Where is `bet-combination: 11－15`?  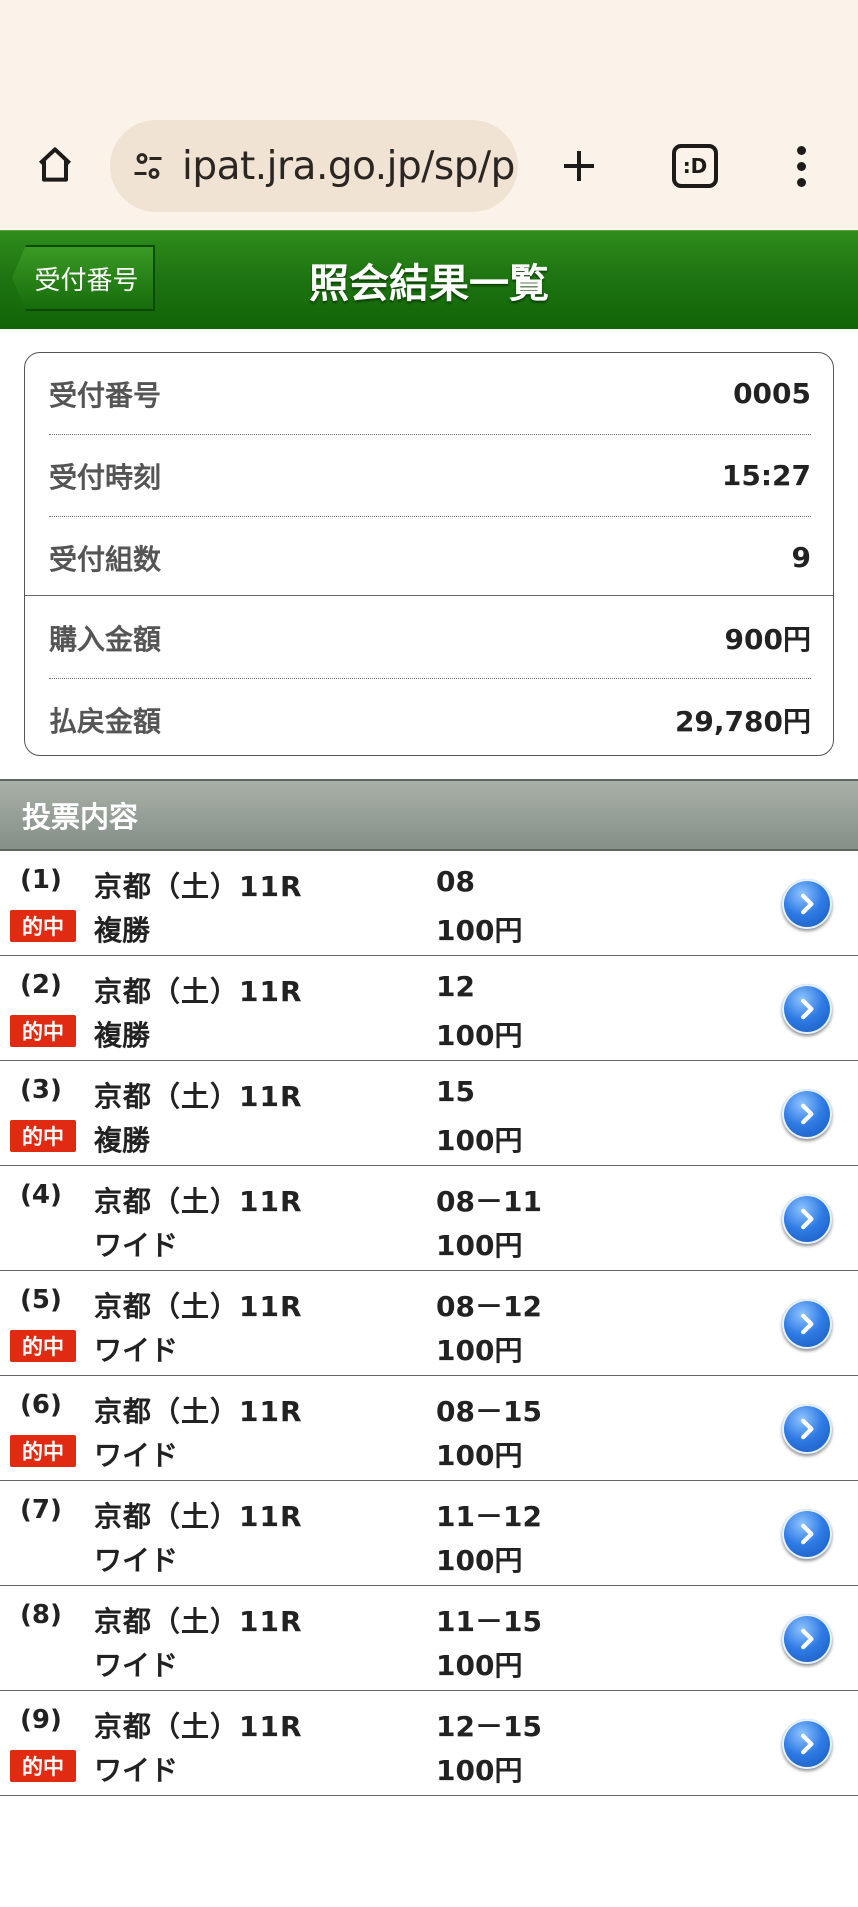 bet-combination: 11－15 is located at coordinates (489, 1621).